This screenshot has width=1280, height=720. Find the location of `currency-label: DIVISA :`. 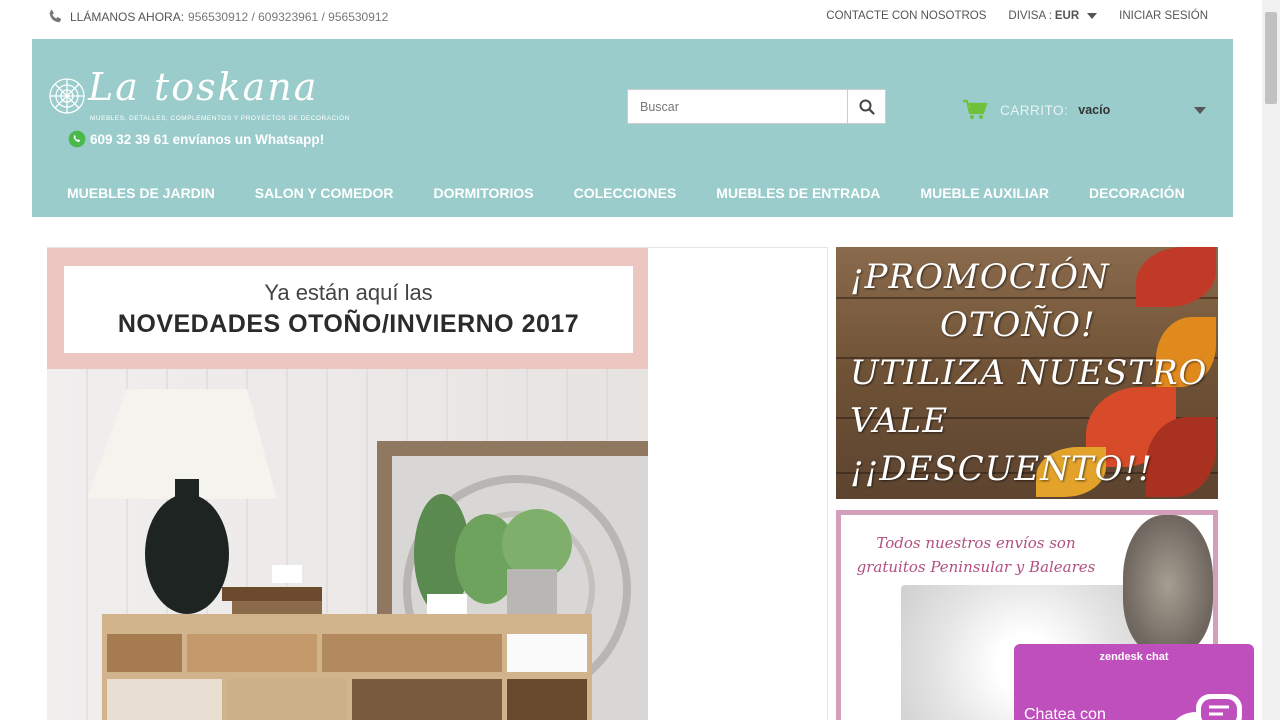

currency-label: DIVISA : is located at coordinates (1030, 16).